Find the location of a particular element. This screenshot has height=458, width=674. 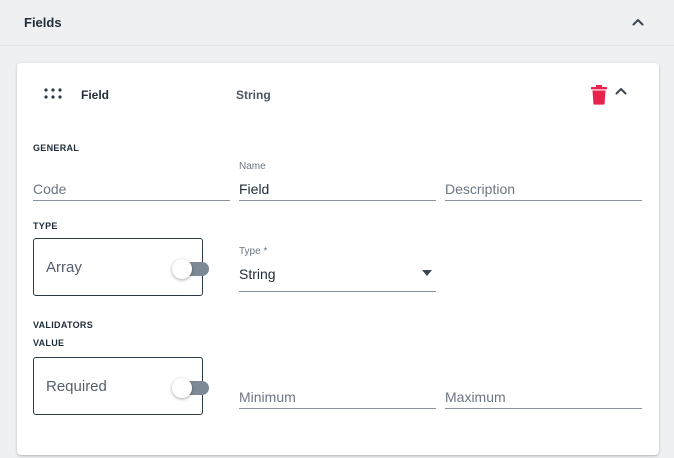

array-toggle-box: Array is located at coordinates (121, 267).